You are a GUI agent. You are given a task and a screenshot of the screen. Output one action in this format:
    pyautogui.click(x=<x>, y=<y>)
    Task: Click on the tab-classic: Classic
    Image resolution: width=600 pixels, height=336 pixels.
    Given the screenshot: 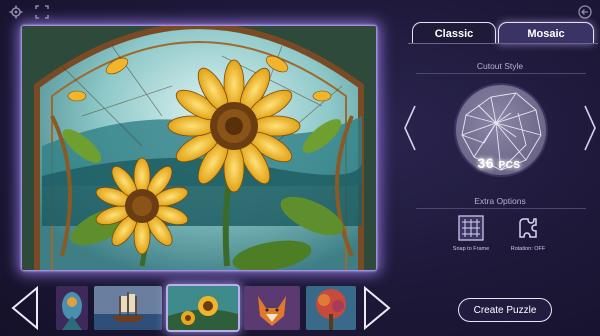 What is the action you would take?
    pyautogui.click(x=454, y=33)
    